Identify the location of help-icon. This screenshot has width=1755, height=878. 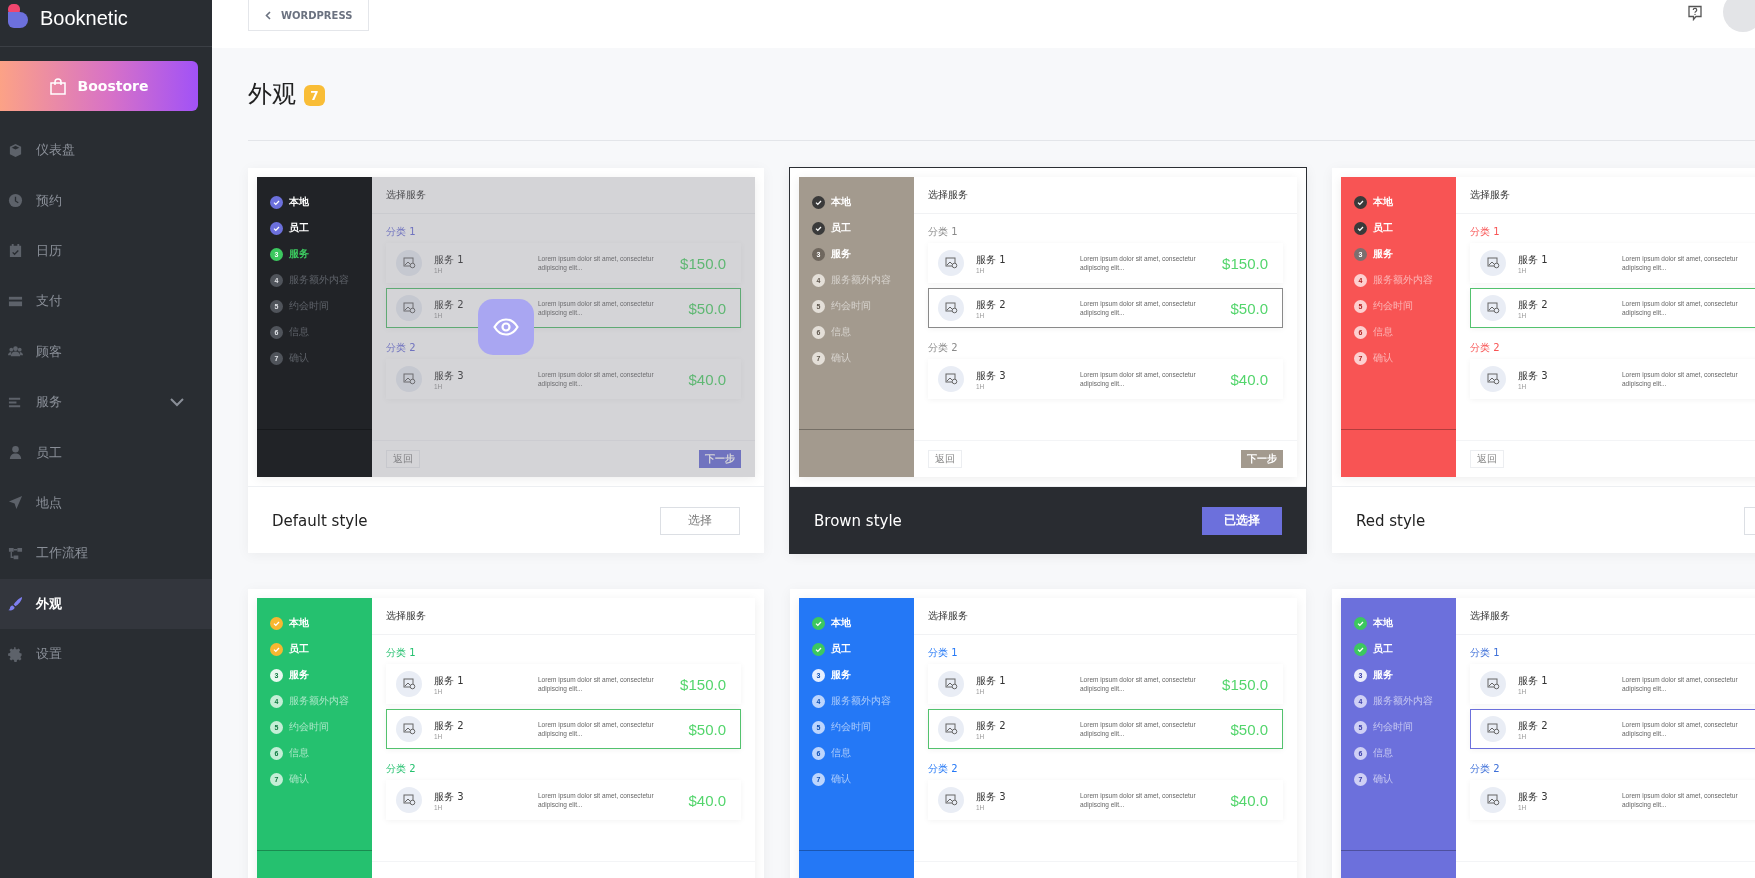
(1695, 13).